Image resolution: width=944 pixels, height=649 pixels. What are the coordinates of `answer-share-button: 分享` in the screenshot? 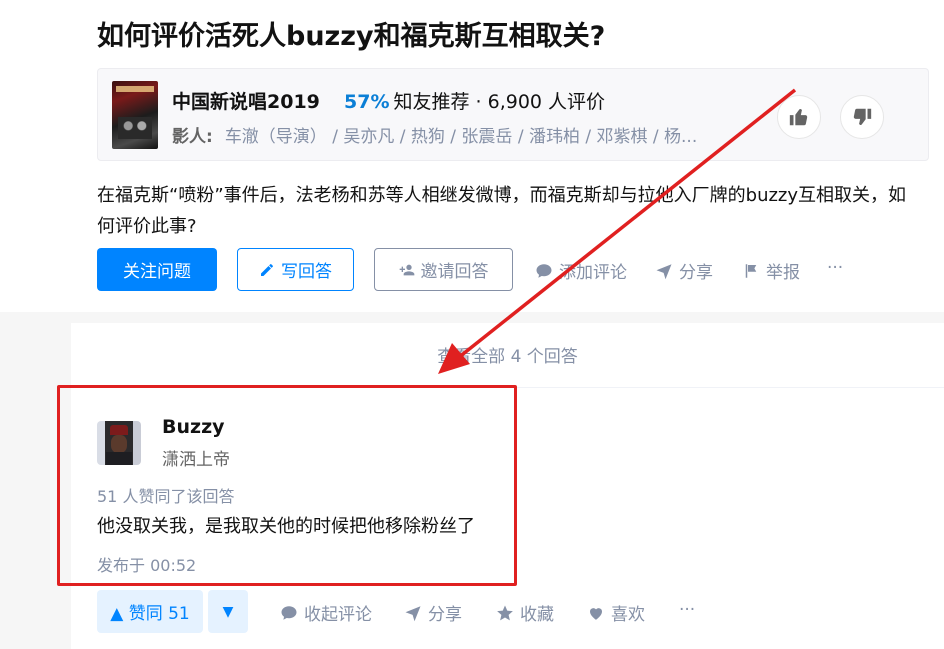 It's located at (433, 612).